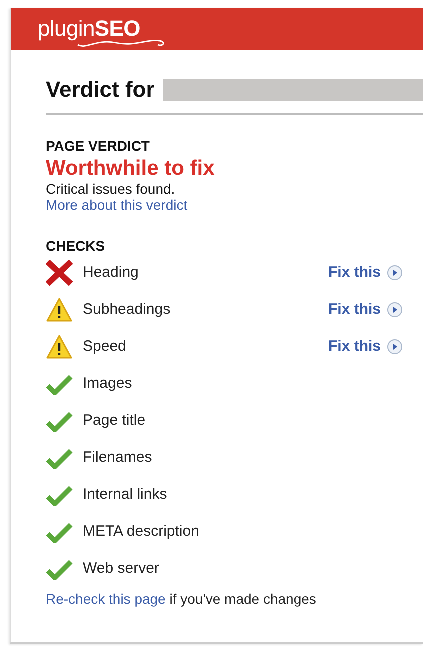  What do you see at coordinates (118, 457) in the screenshot?
I see `check-label: Filenames` at bounding box center [118, 457].